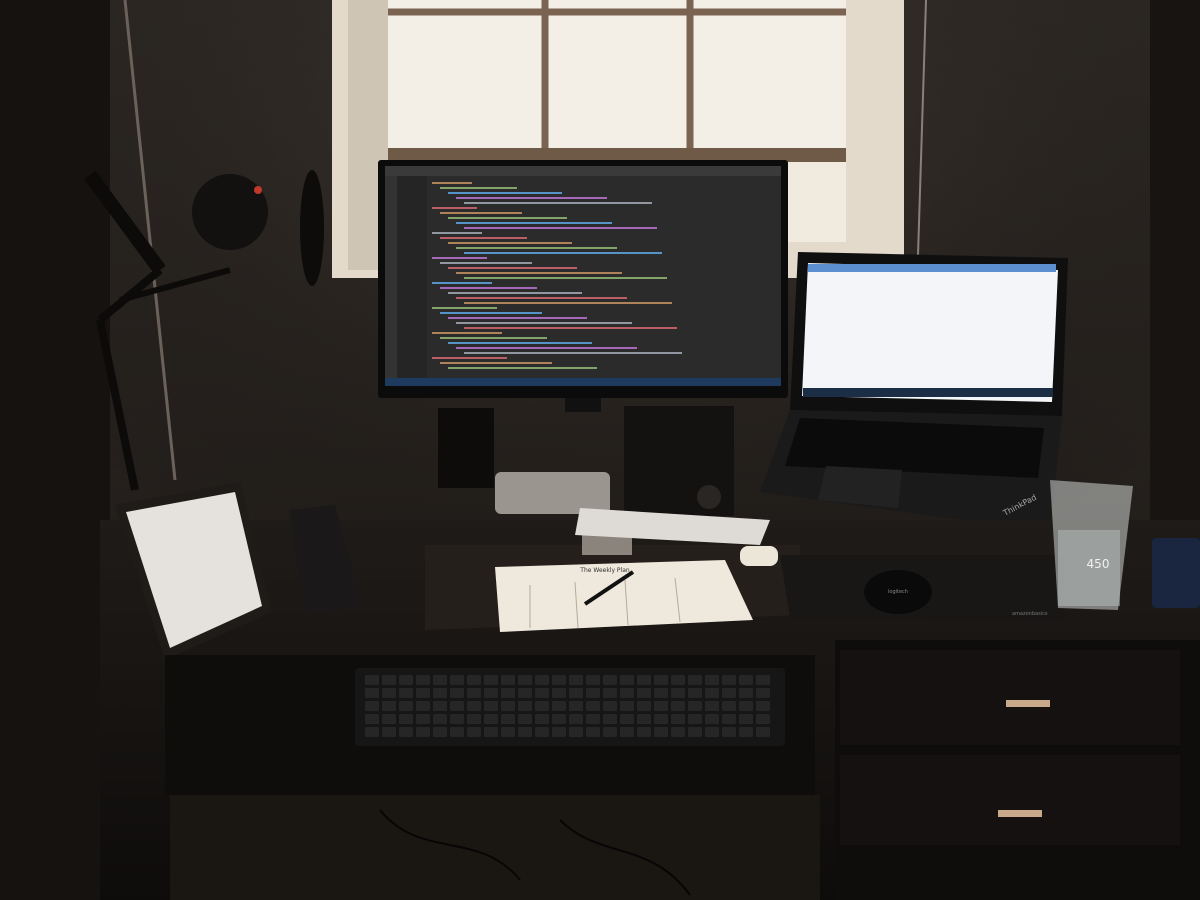 The image size is (1200, 900). I want to click on mousepad-brand: amazonbasics, so click(1030, 614).